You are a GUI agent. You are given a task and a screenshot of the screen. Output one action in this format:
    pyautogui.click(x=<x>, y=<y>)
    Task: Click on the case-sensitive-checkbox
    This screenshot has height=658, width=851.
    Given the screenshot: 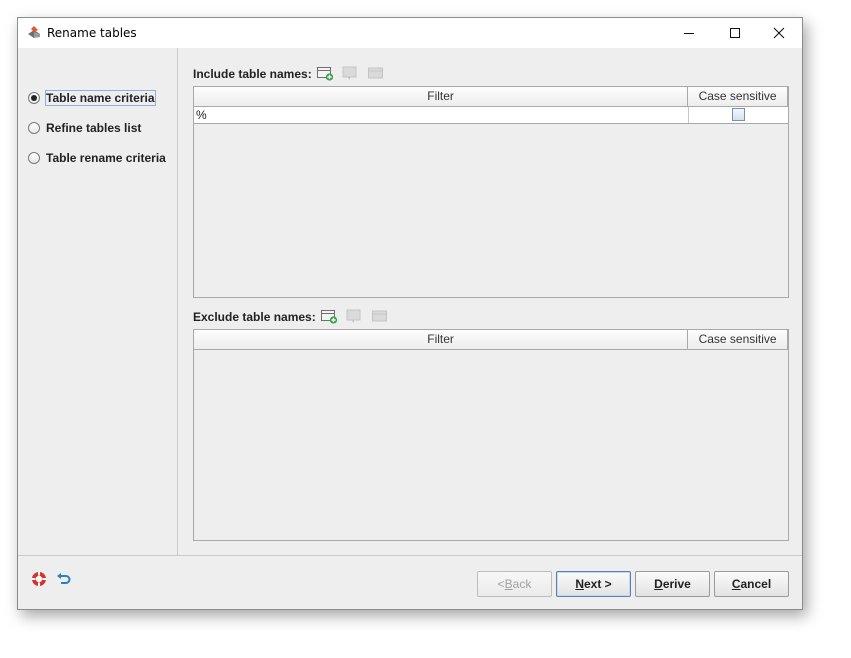 What is the action you would take?
    pyautogui.click(x=738, y=114)
    